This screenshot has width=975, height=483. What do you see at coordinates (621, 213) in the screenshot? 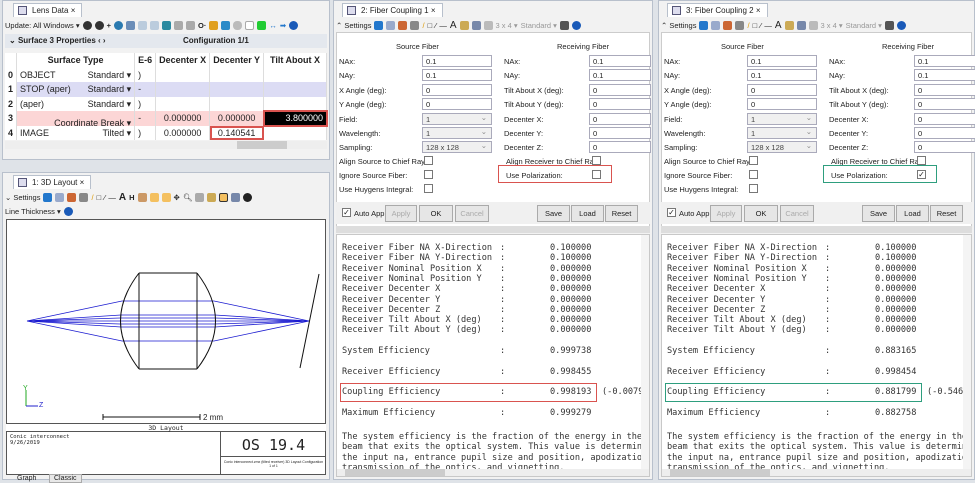
I see `reset-button: Reset` at bounding box center [621, 213].